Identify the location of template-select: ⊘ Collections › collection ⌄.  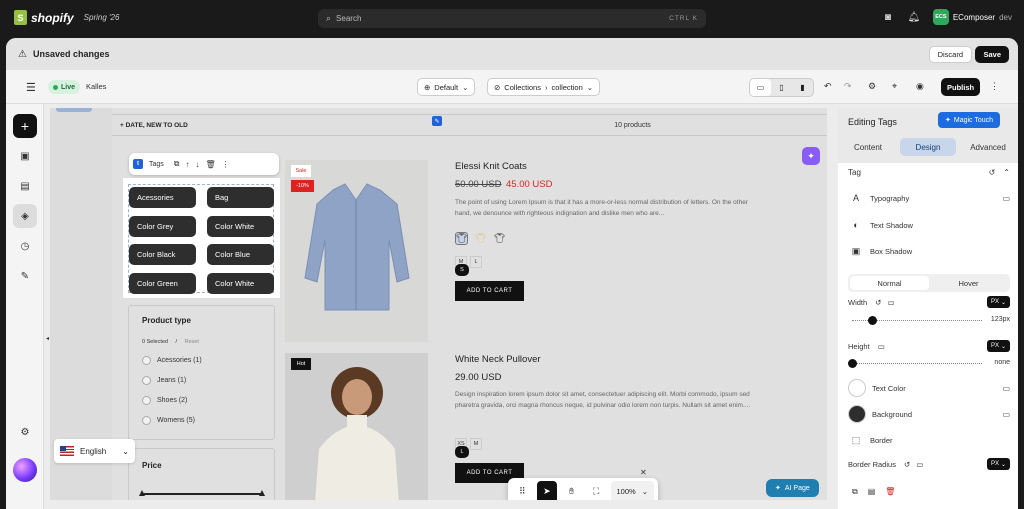
(544, 87).